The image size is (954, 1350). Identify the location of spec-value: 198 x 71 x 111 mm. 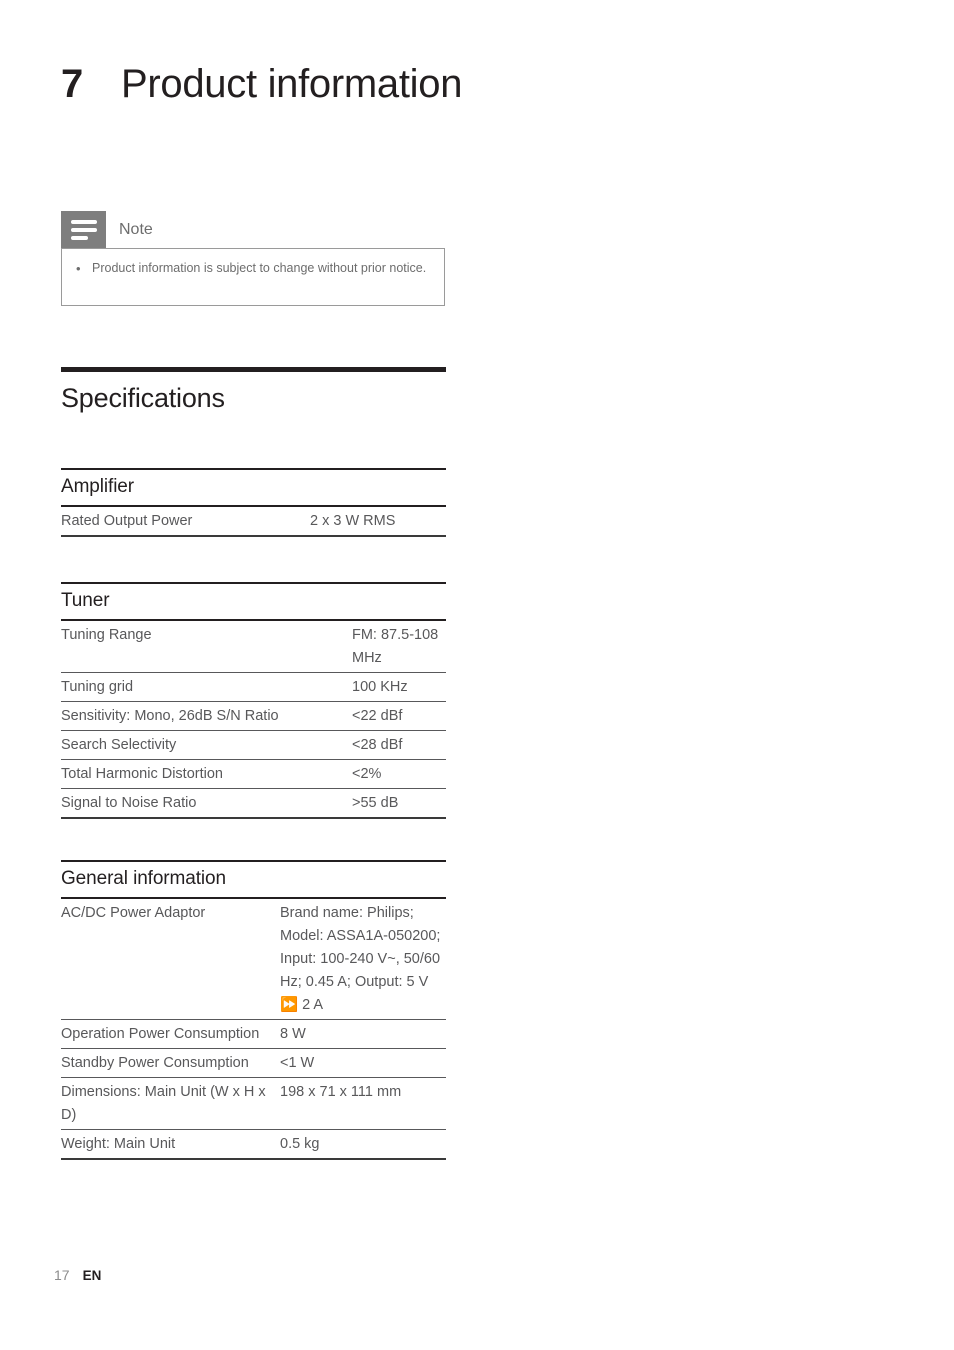
(363, 1103).